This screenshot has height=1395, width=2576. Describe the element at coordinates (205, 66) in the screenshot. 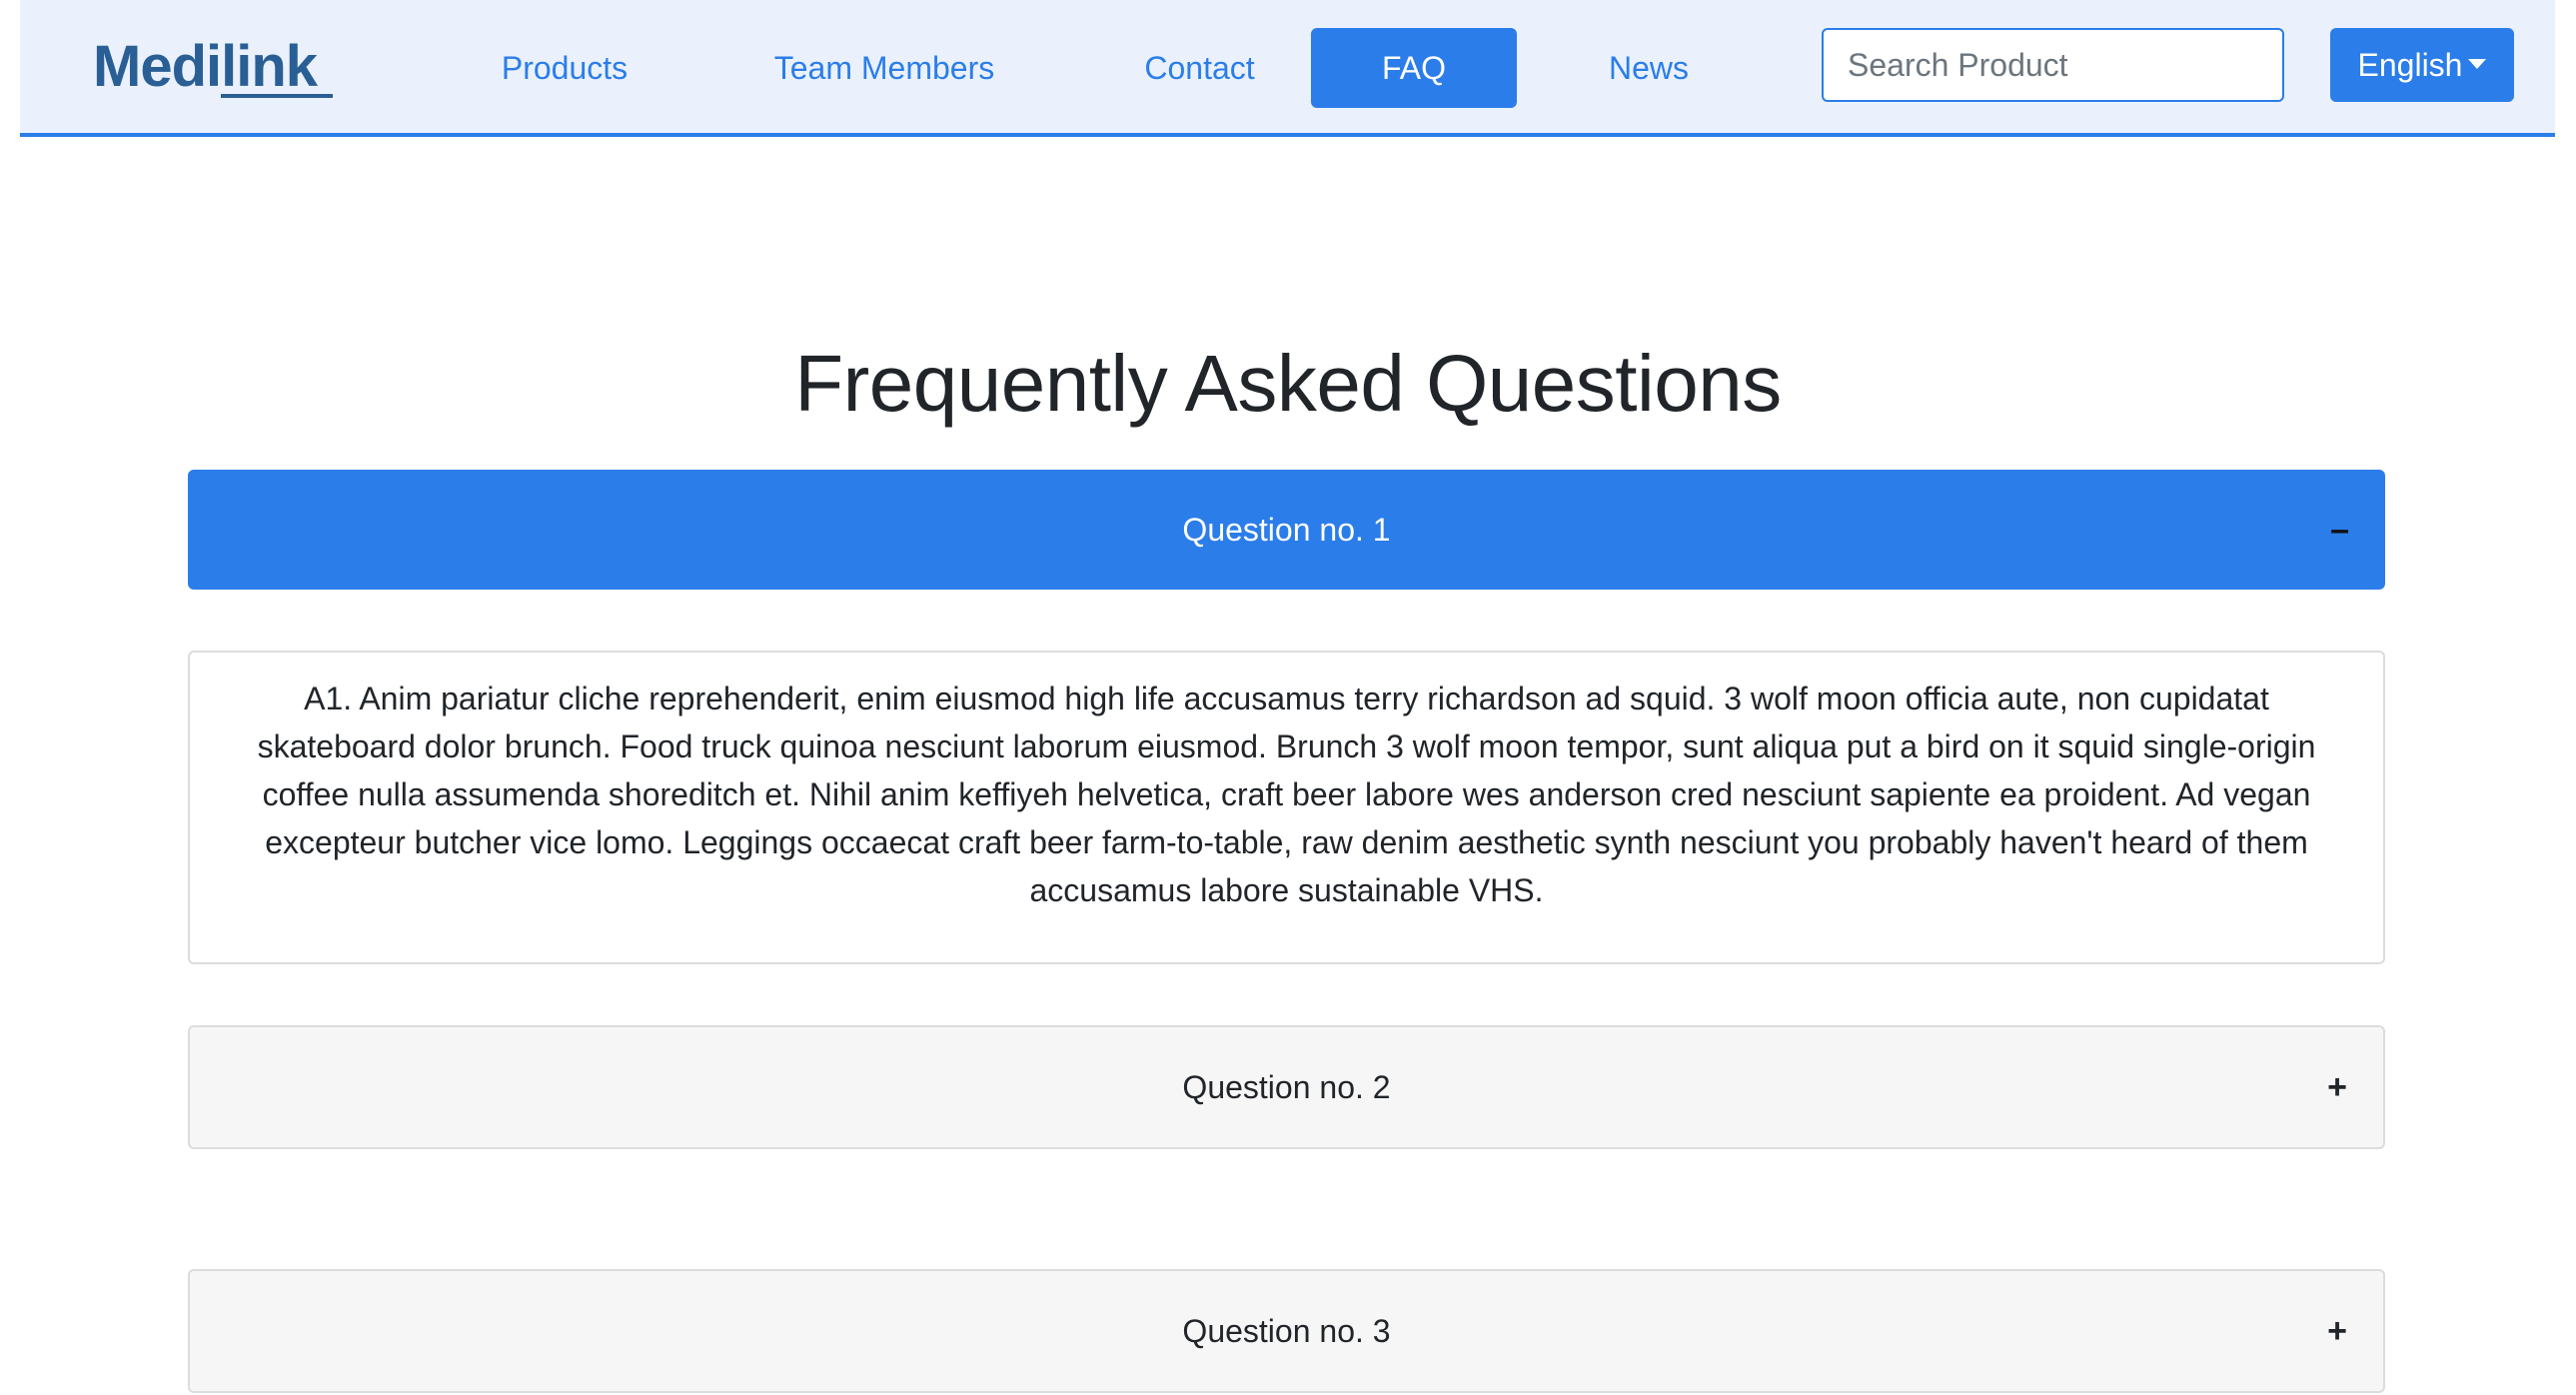

I see `logo-text: Medilink` at that location.